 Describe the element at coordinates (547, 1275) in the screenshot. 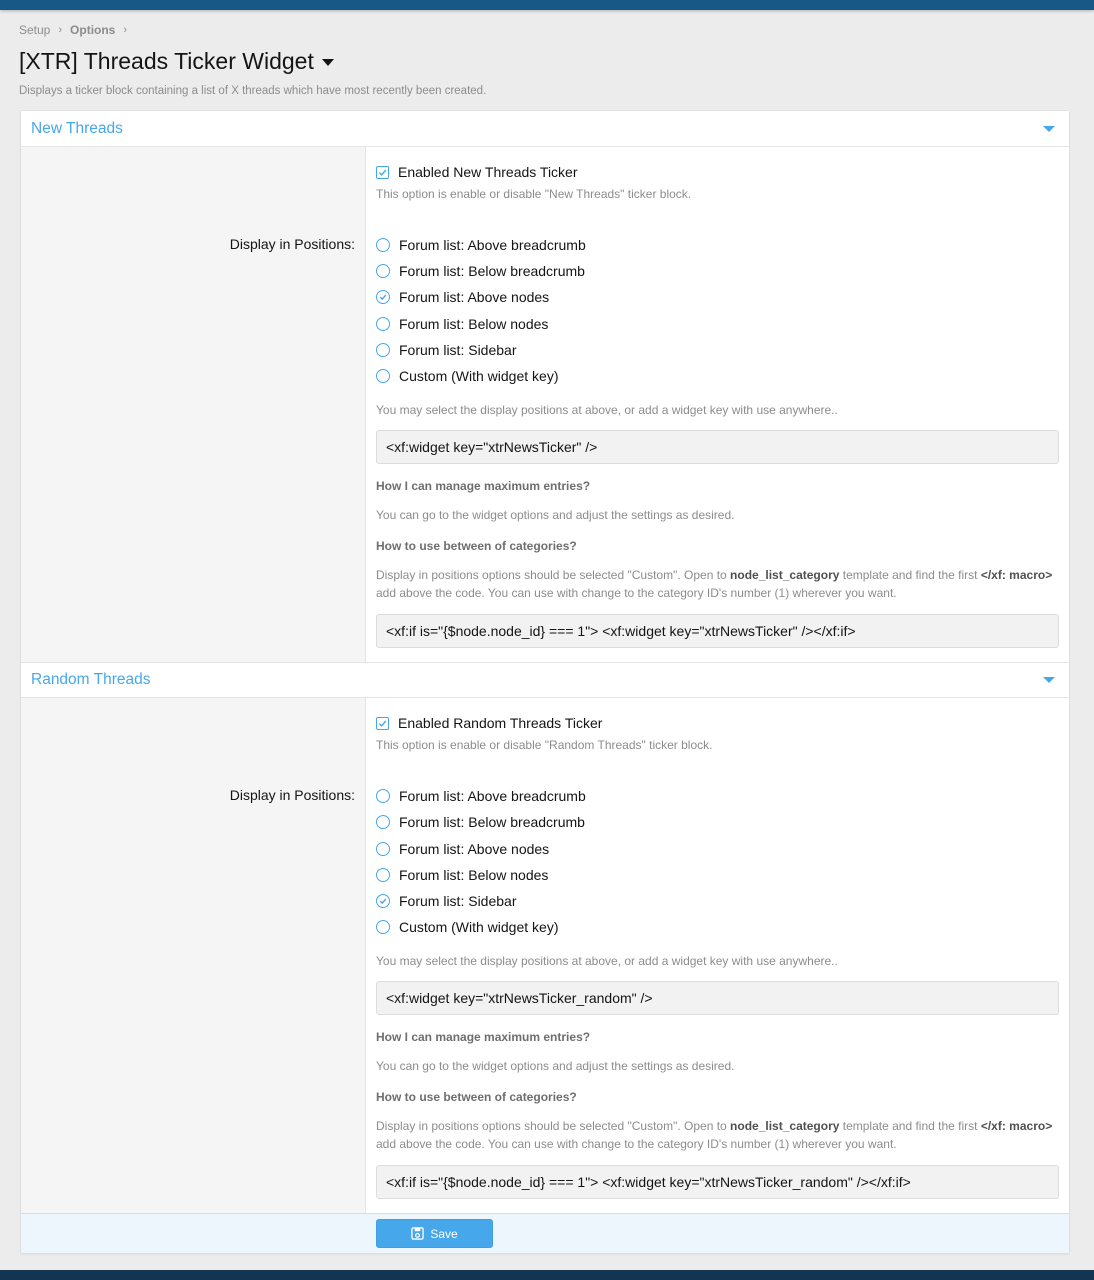

I see `bottom-bar` at that location.